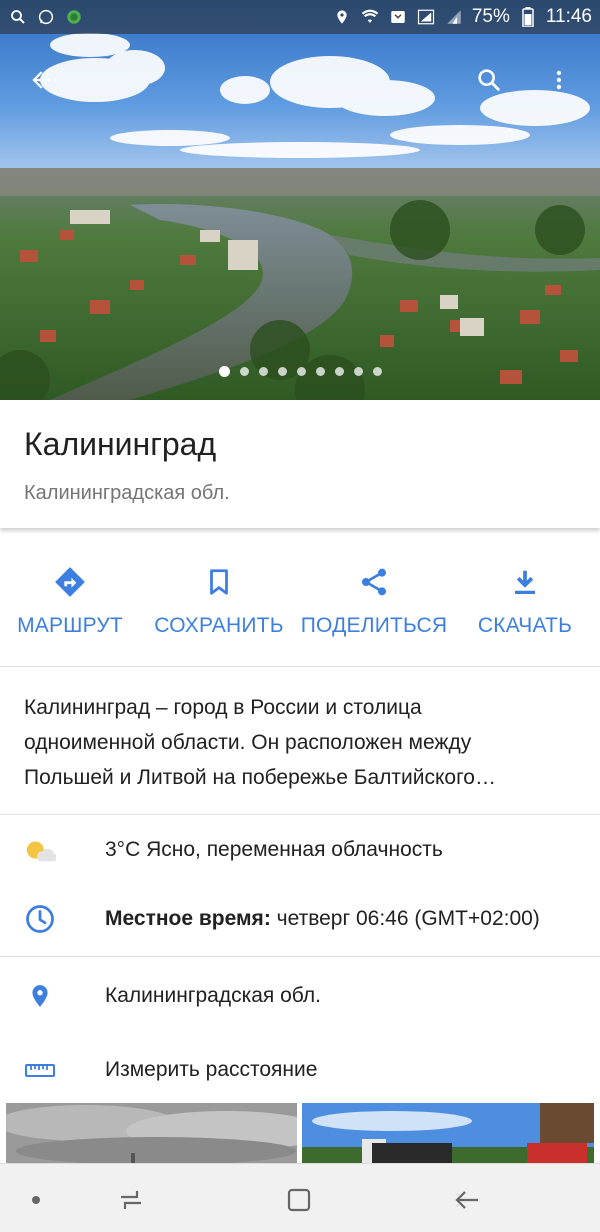 Image resolution: width=600 pixels, height=1232 pixels. I want to click on action-bar: МАРШРУТ СОХРАНИТЬ ПОДЕЛИТЬСЯ СКАЧАТЬ, so click(300, 603).